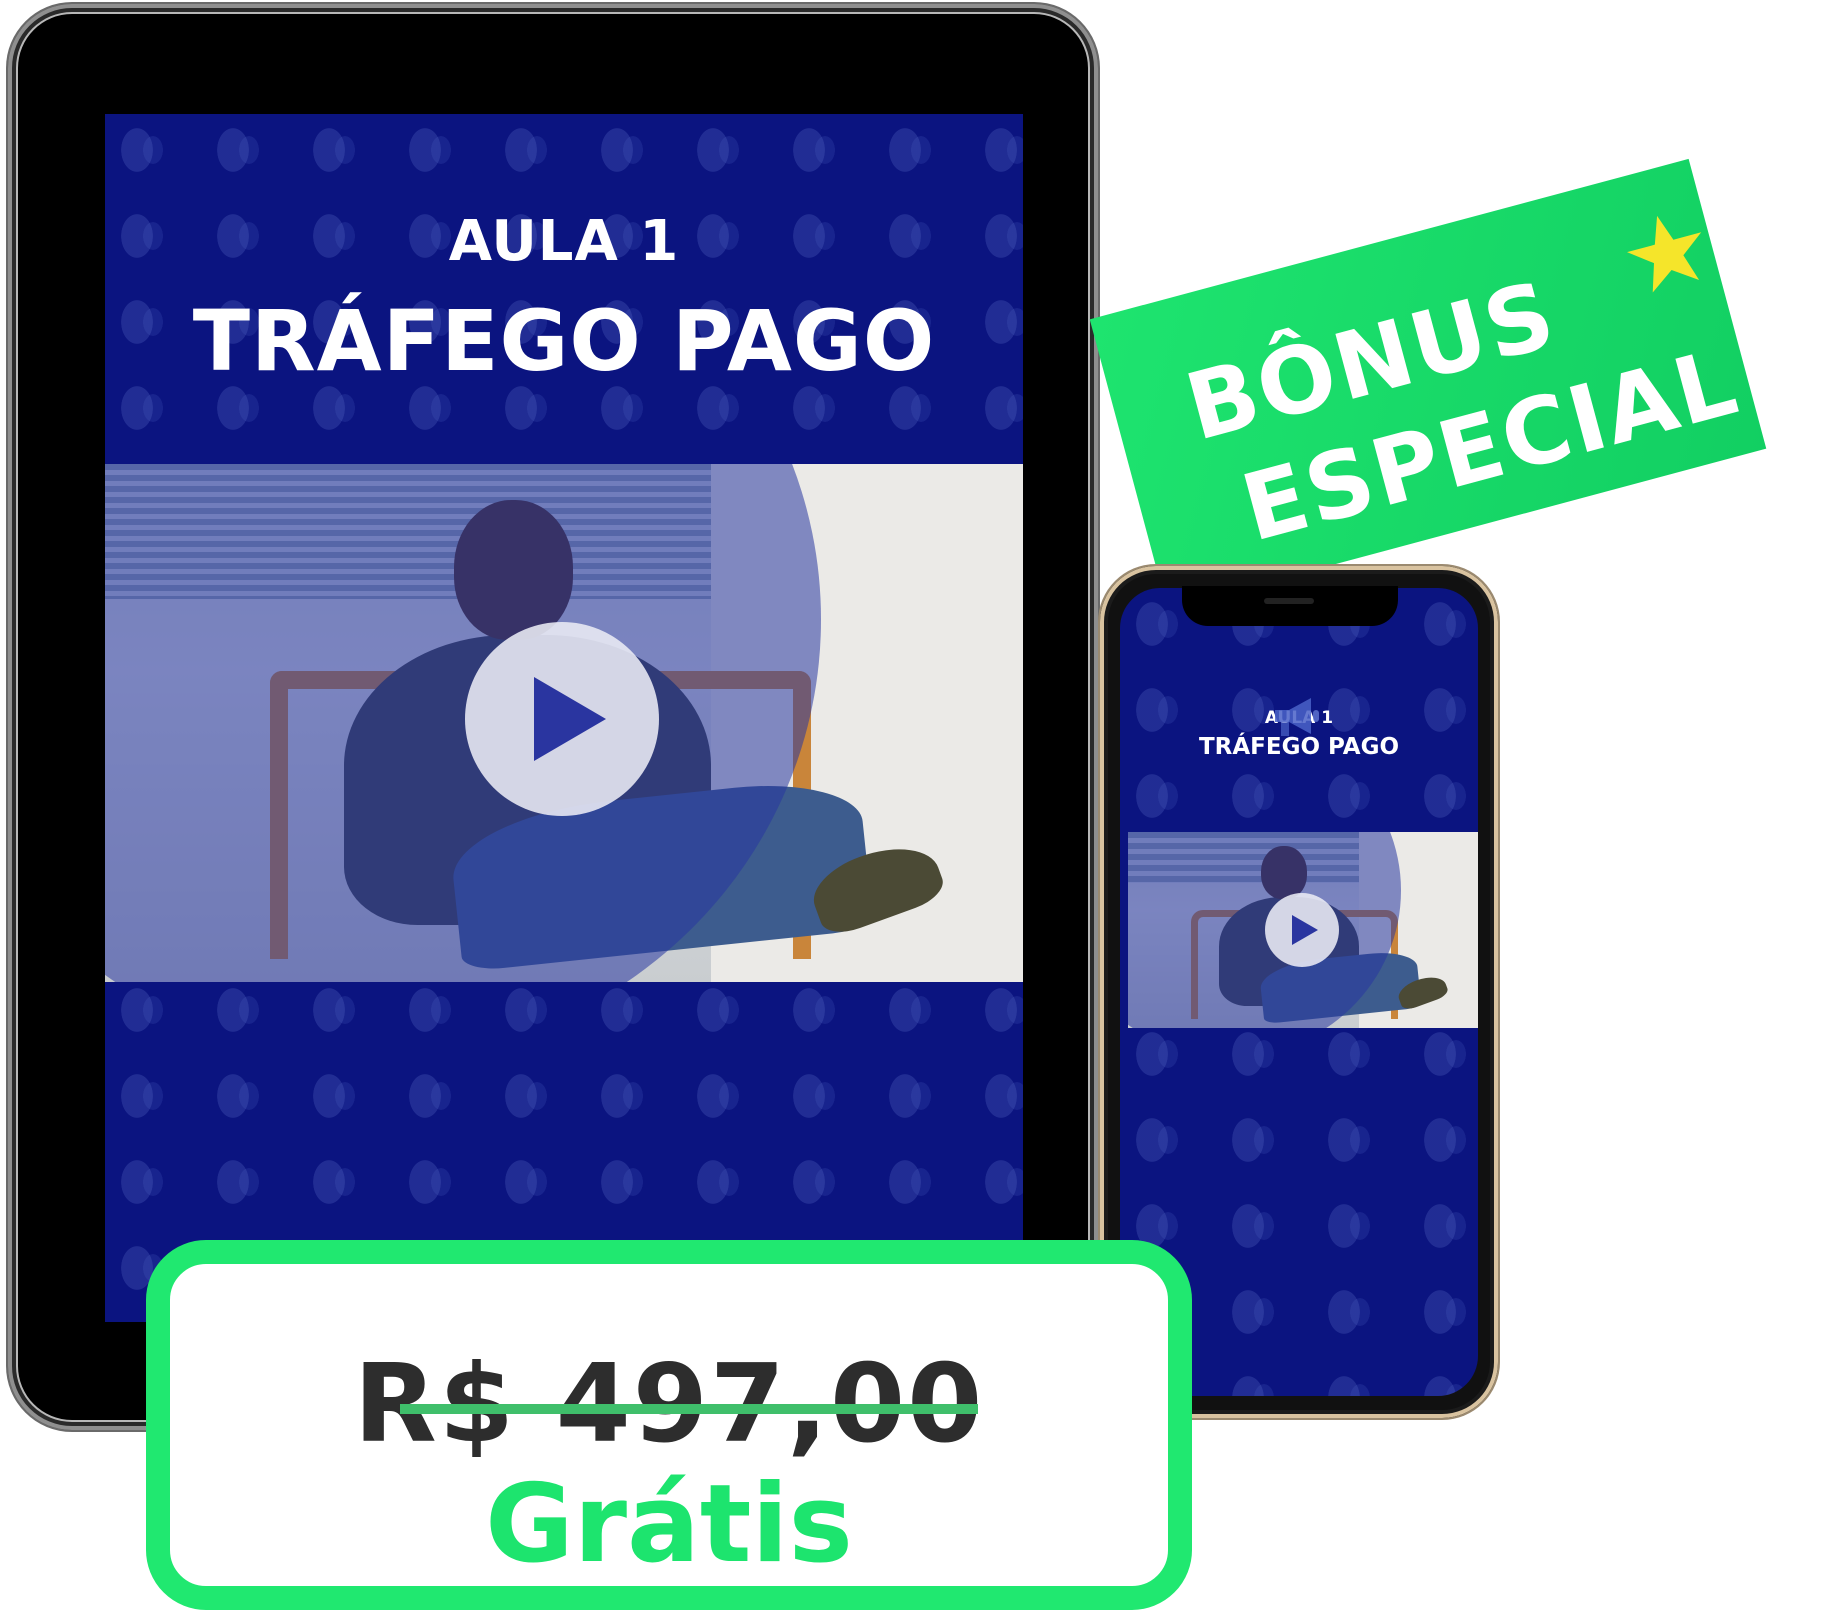 The image size is (1840, 1624). I want to click on old-price-strikethrough, so click(689, 1409).